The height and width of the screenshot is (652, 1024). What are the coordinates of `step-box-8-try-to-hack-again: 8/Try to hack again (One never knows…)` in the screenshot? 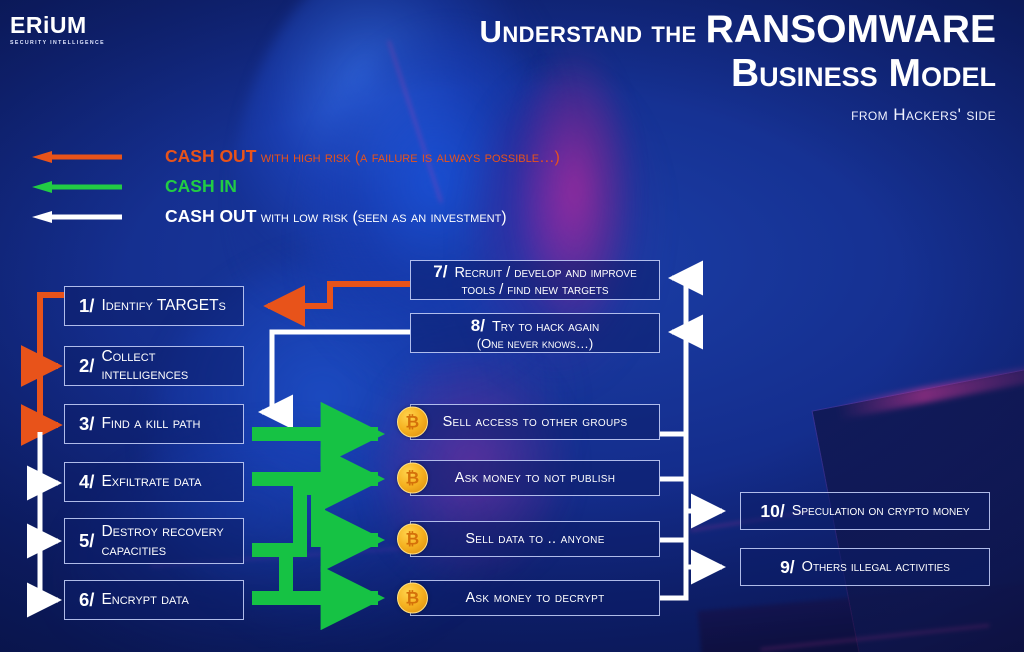 It's located at (535, 333).